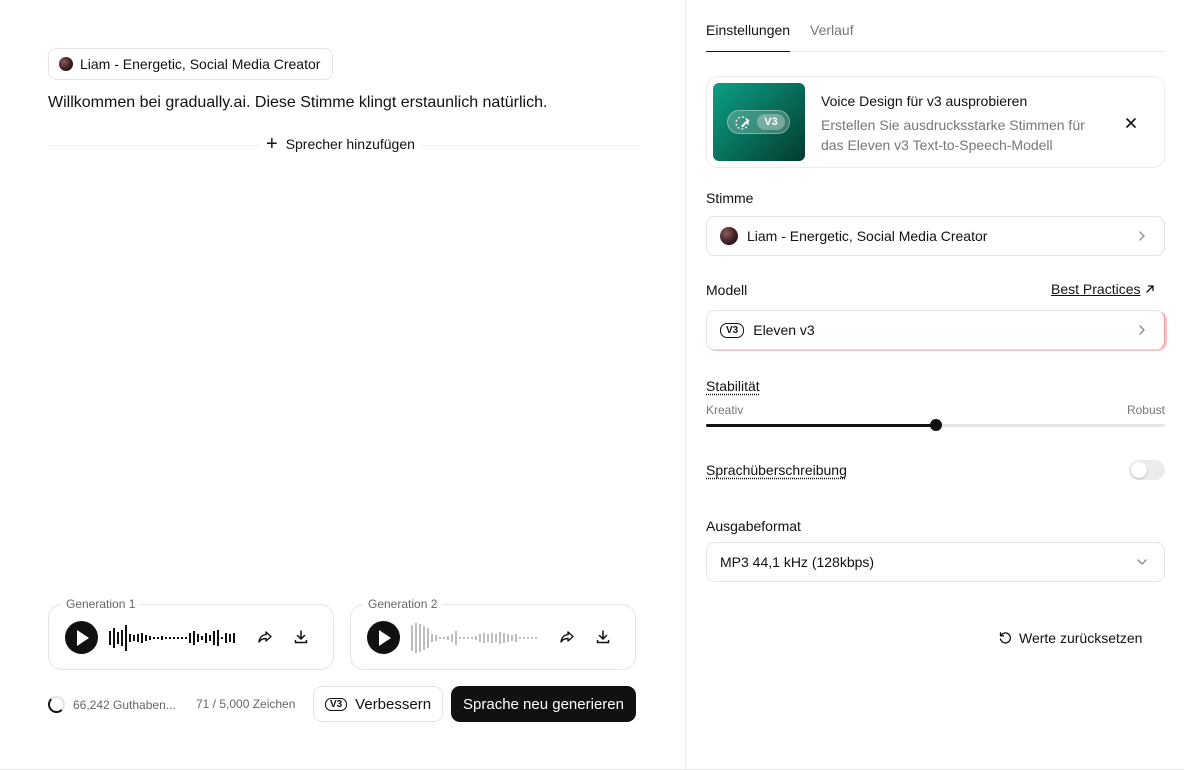  I want to click on close-icon, so click(1131, 123).